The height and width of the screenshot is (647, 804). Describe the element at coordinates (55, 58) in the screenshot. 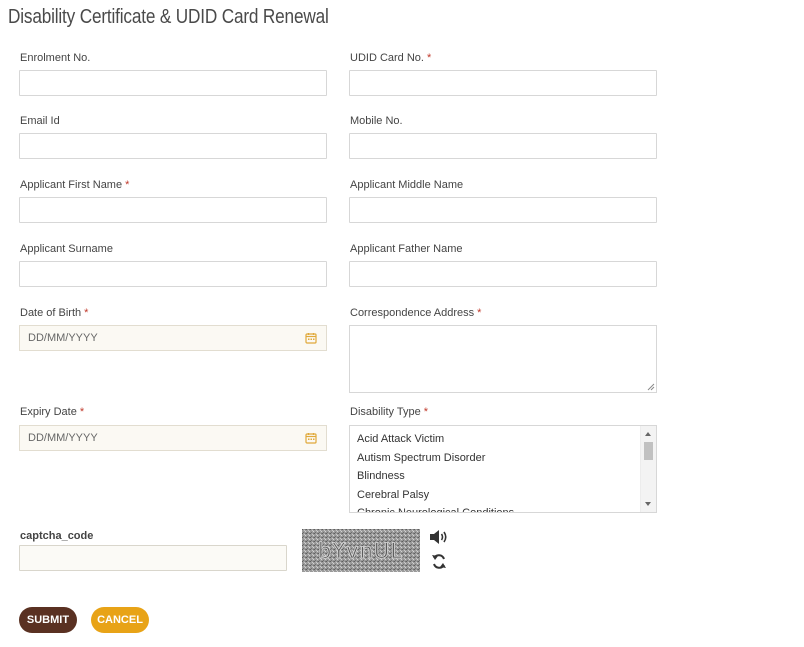

I see `enrolment-label: Enrolment No.` at that location.